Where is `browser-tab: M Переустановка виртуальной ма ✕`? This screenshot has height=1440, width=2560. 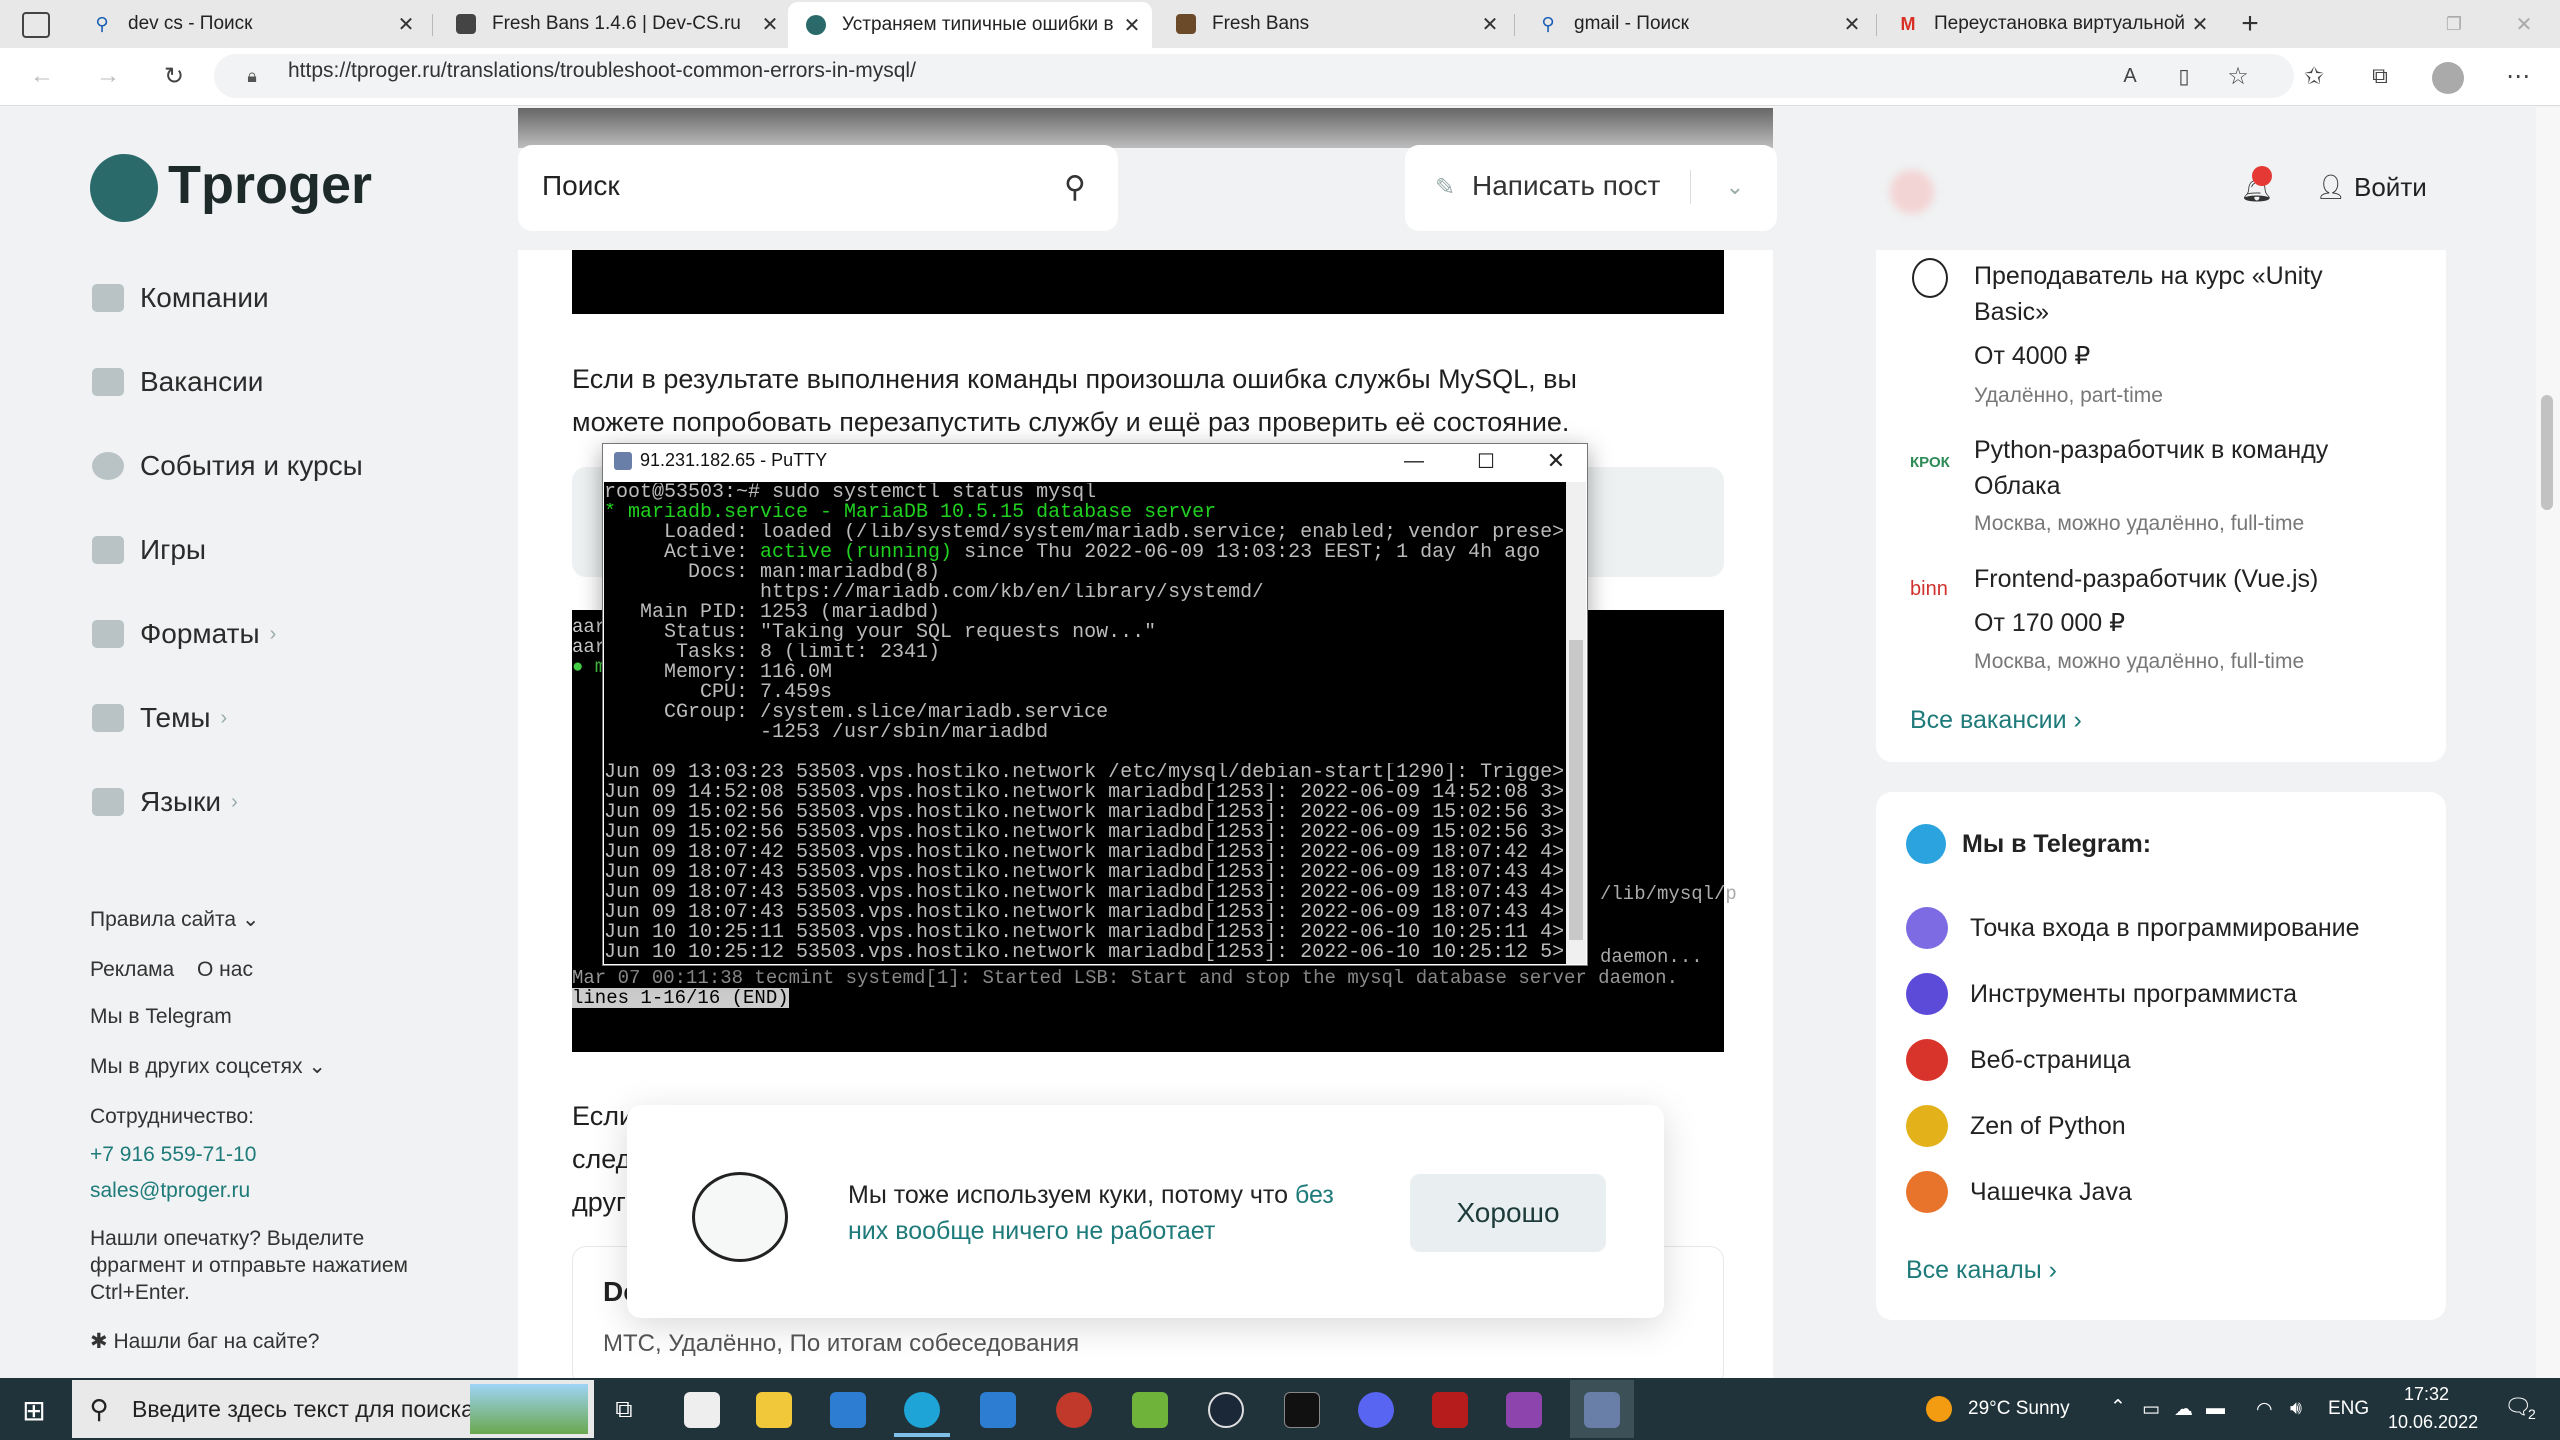 browser-tab: M Переустановка виртуальной ма ✕ is located at coordinates (2050, 24).